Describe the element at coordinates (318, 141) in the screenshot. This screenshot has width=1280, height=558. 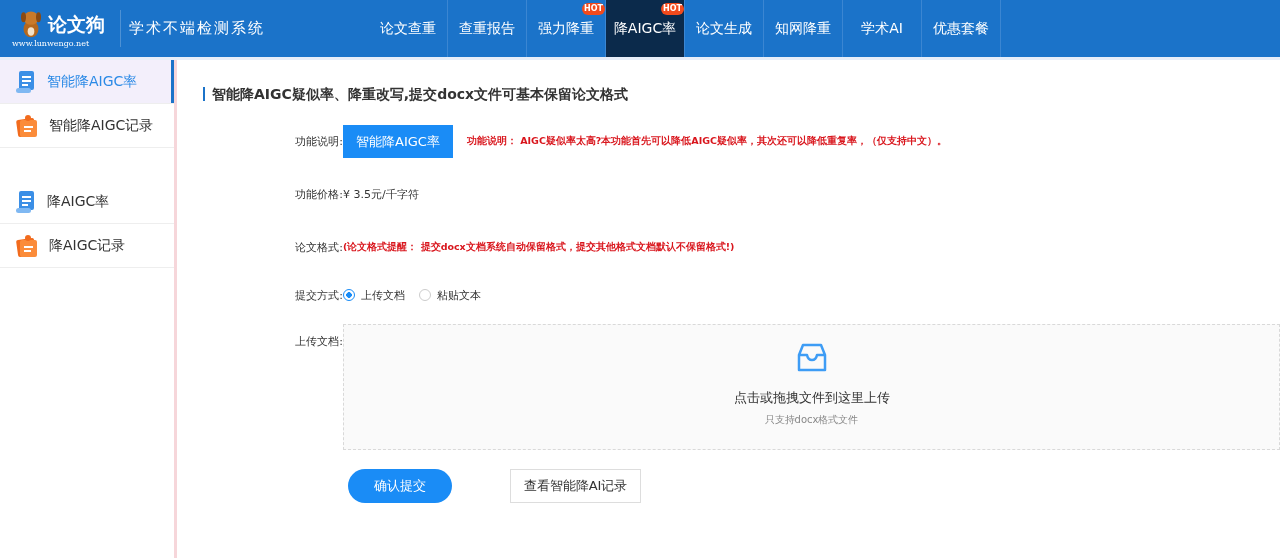
I see `field-label: 功能说明:` at that location.